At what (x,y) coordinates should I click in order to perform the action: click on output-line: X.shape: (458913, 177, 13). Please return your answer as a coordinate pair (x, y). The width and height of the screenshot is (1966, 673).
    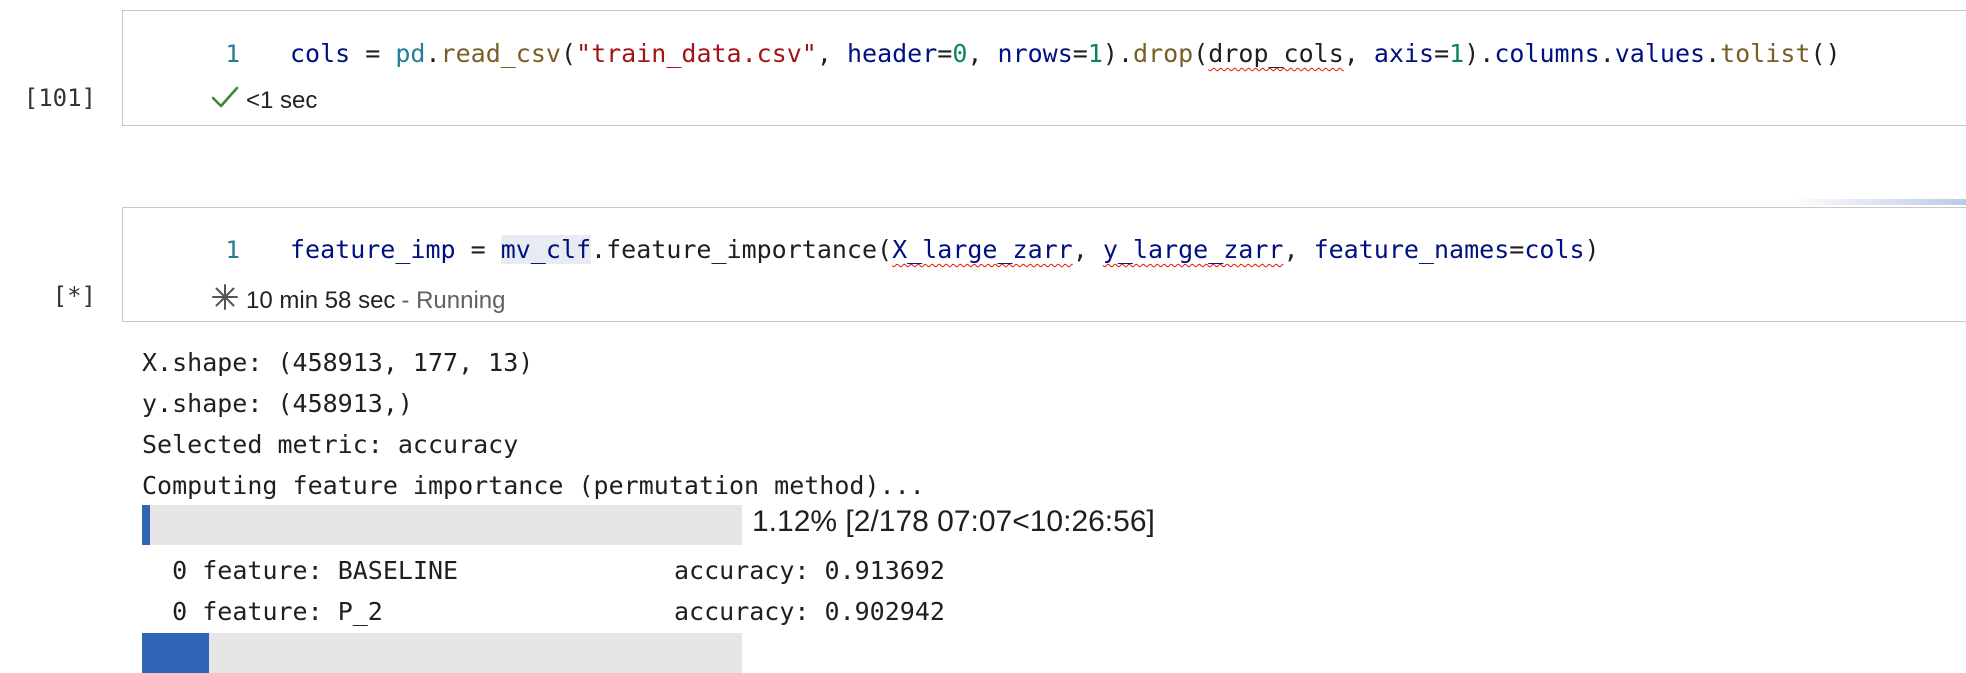
    Looking at the image, I should click on (338, 362).